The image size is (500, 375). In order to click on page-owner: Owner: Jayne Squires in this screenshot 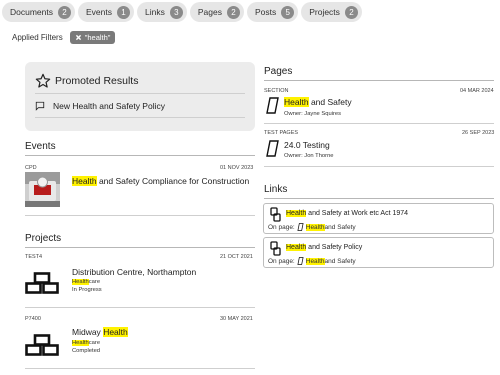, I will do `click(313, 114)`.